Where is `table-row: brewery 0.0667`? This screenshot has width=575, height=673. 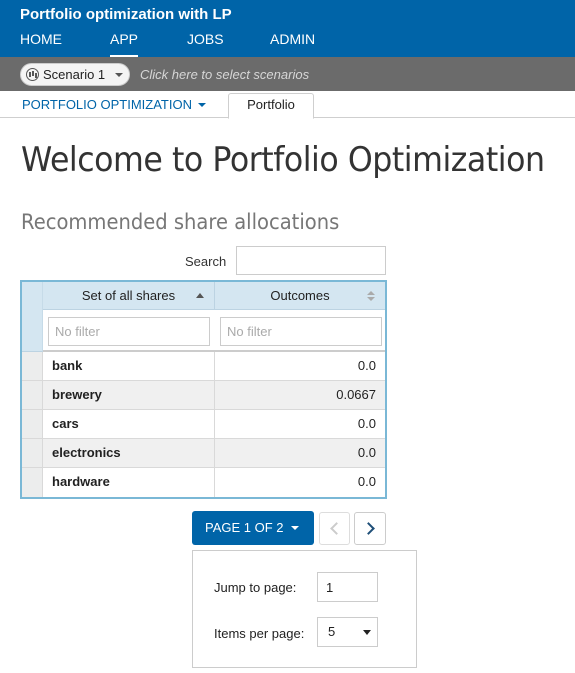 table-row: brewery 0.0667 is located at coordinates (214, 395).